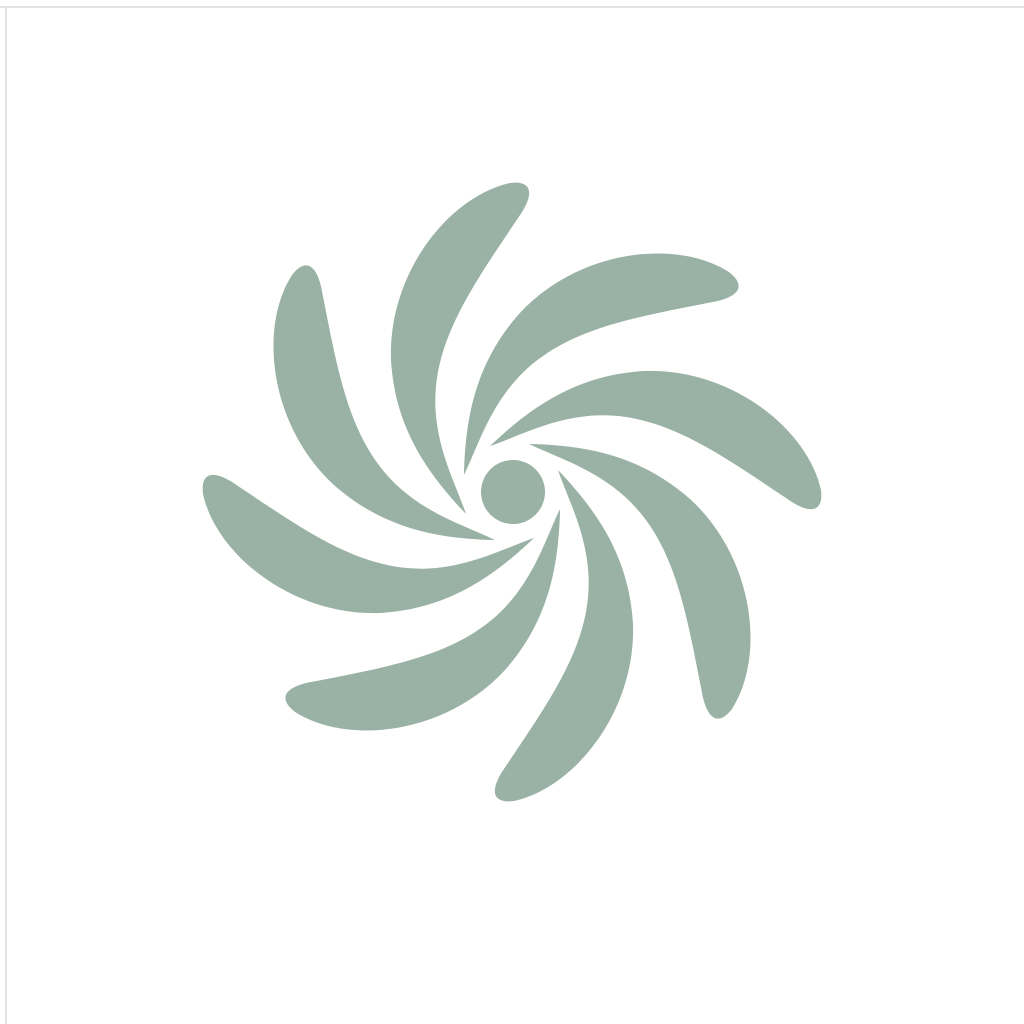 This screenshot has height=1024, width=1024. I want to click on center-dot, so click(513, 492).